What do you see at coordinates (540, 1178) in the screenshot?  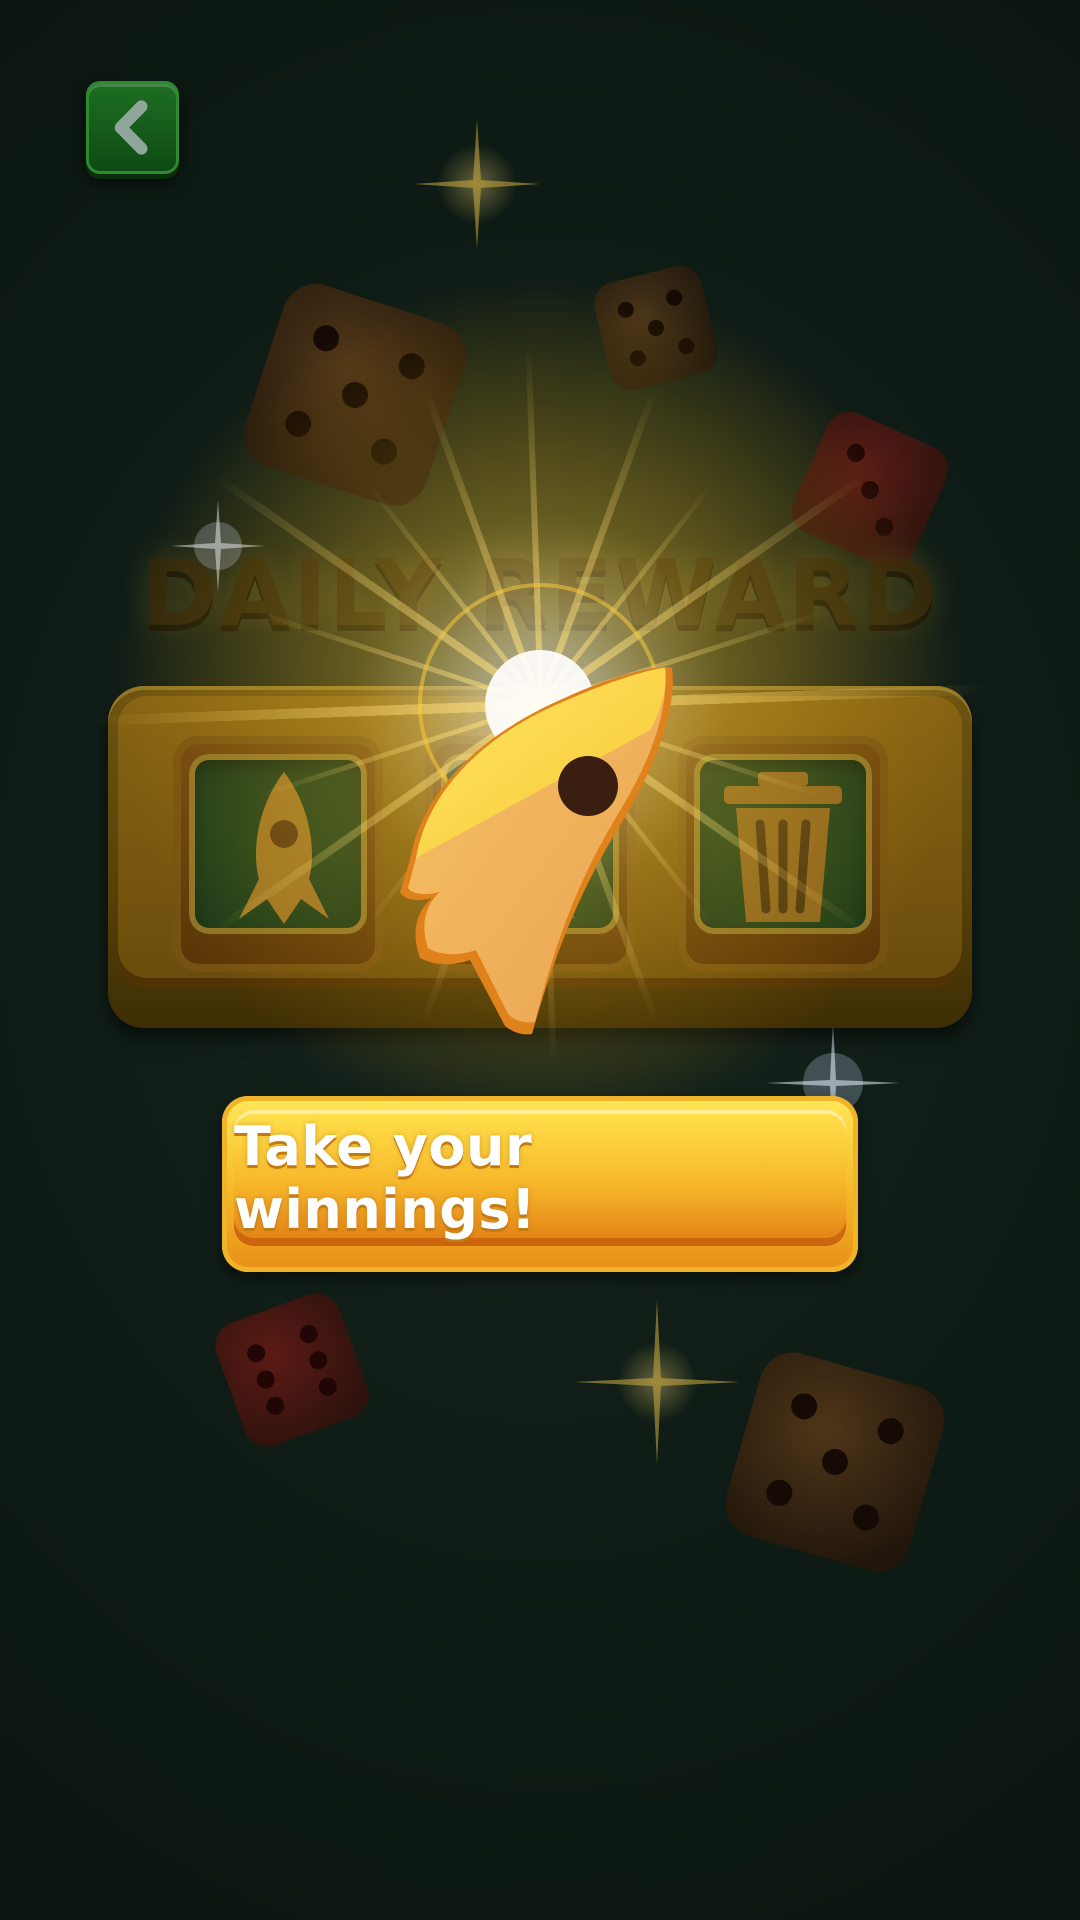 I see `claim-button-face: Take your winnings!` at bounding box center [540, 1178].